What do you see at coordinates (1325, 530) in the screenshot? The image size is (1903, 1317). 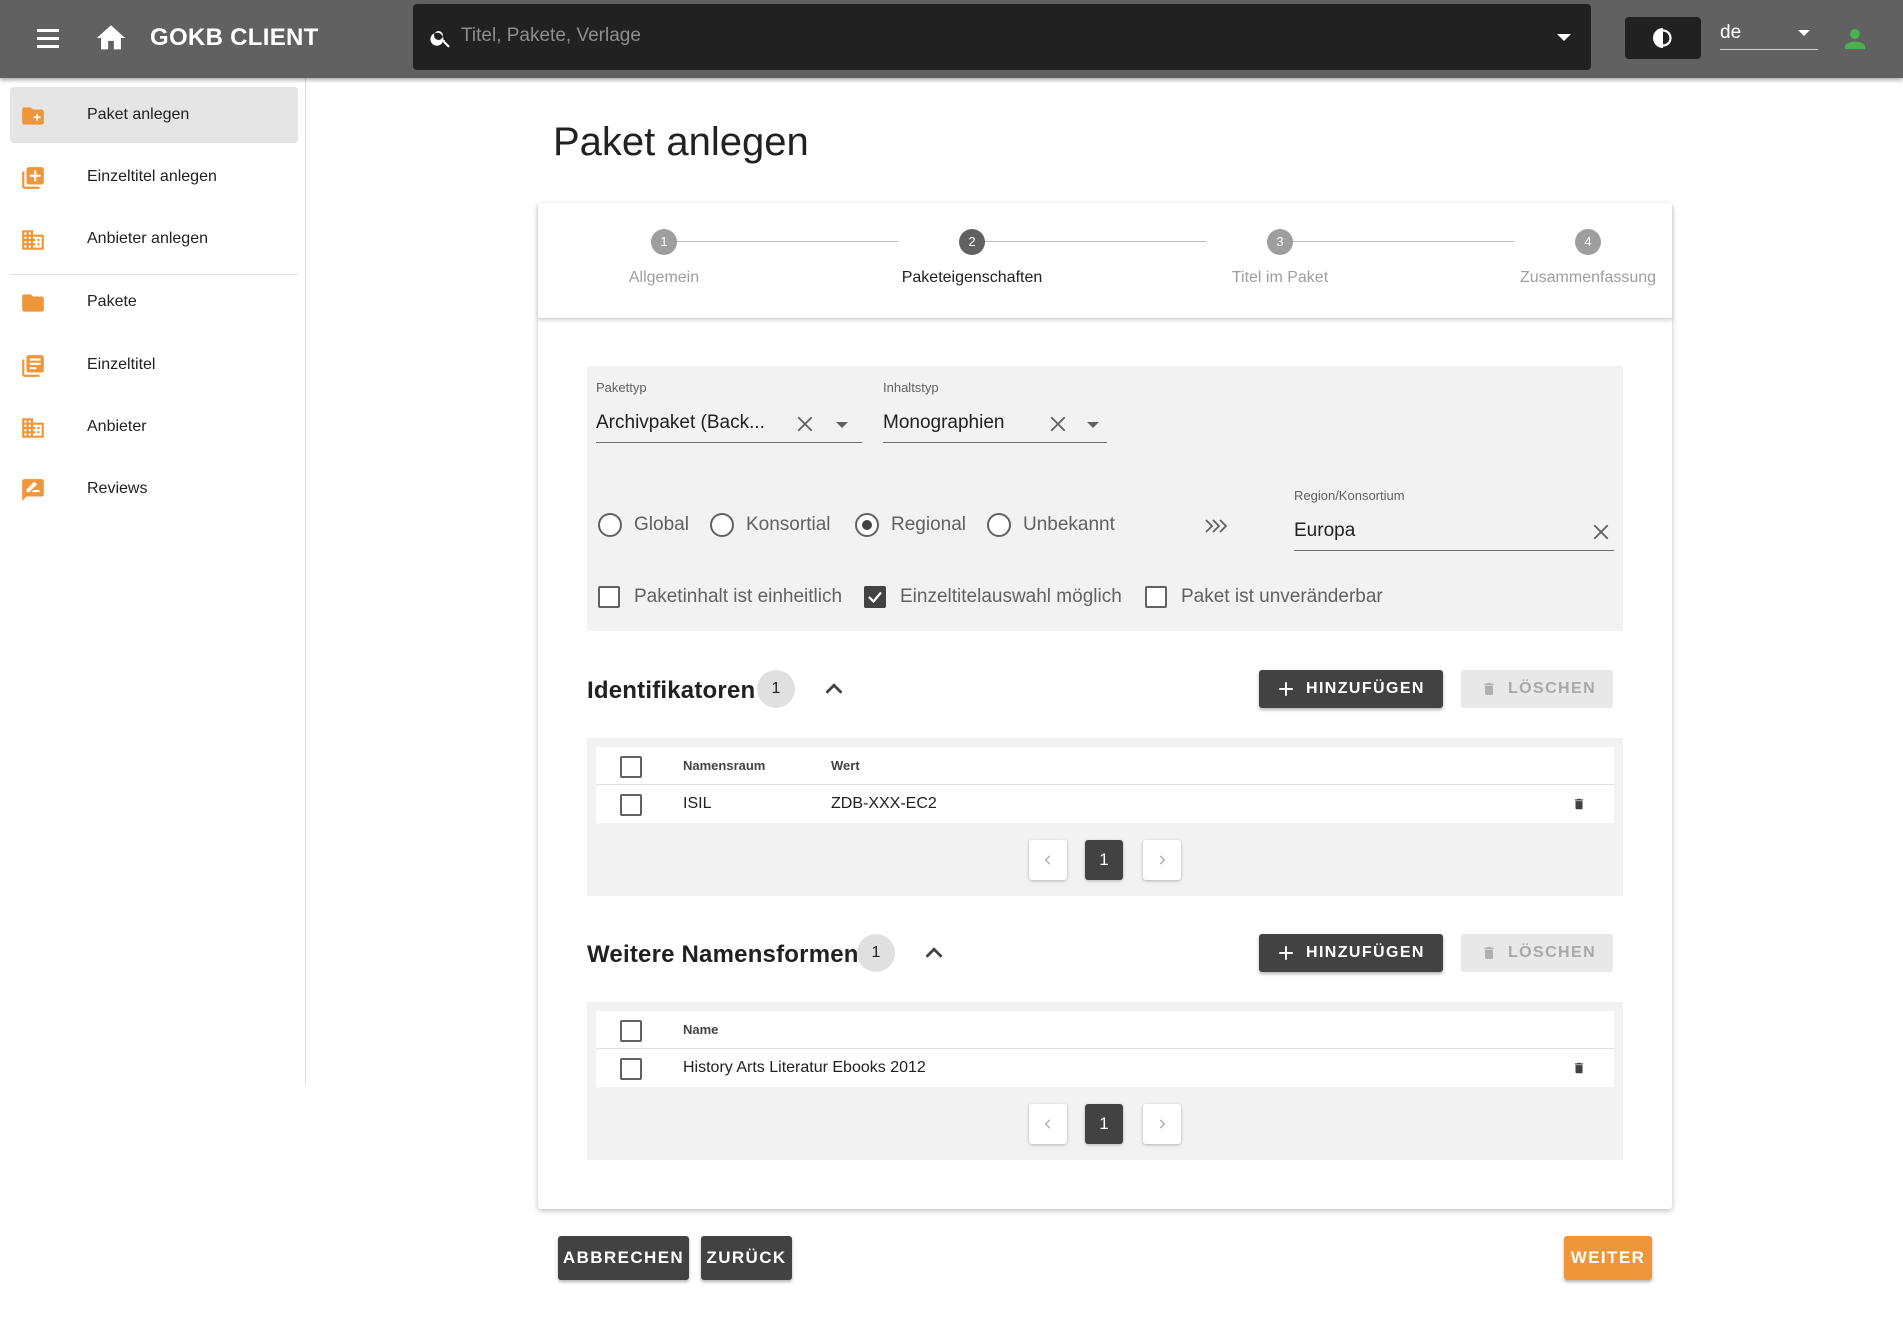 I see `field-value: Europa` at bounding box center [1325, 530].